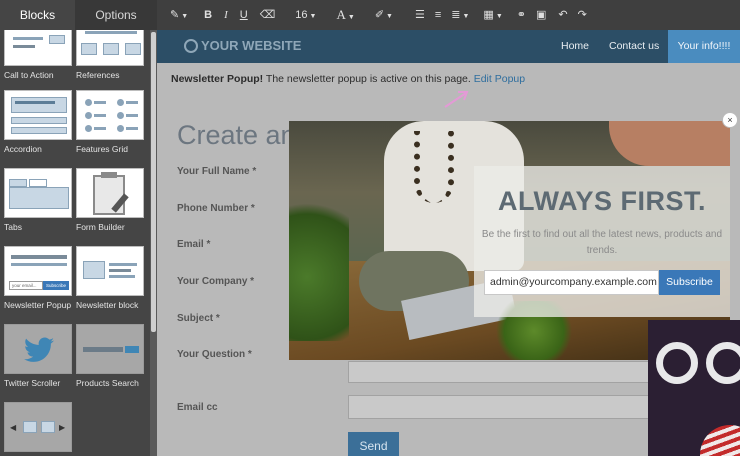  Describe the element at coordinates (13, 427) in the screenshot. I see `chevron-left-icon: ◀` at that location.